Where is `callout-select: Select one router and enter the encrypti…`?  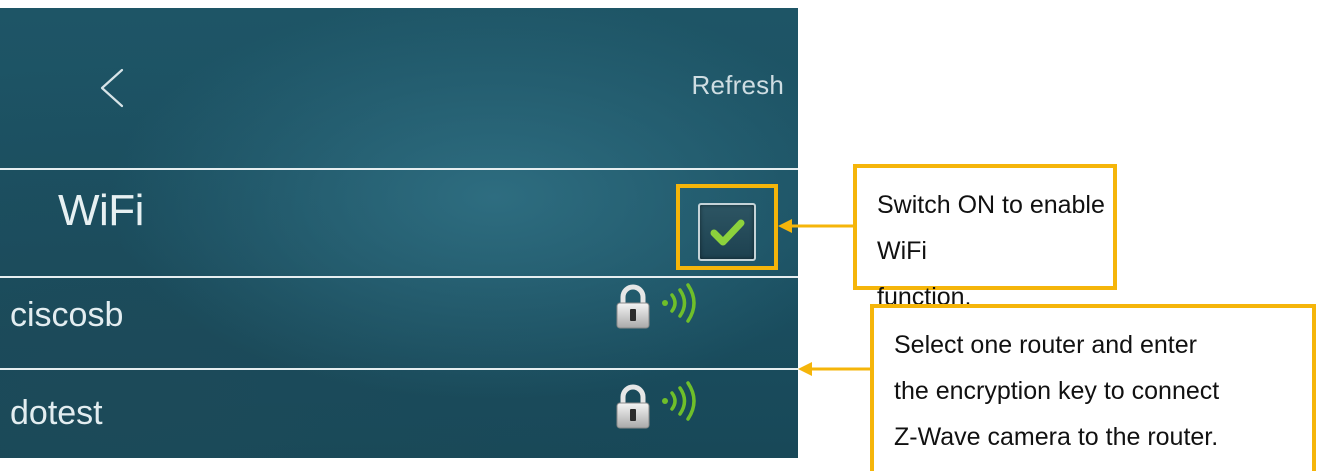
callout-select: Select one router and enter the encrypti… is located at coordinates (1093, 387).